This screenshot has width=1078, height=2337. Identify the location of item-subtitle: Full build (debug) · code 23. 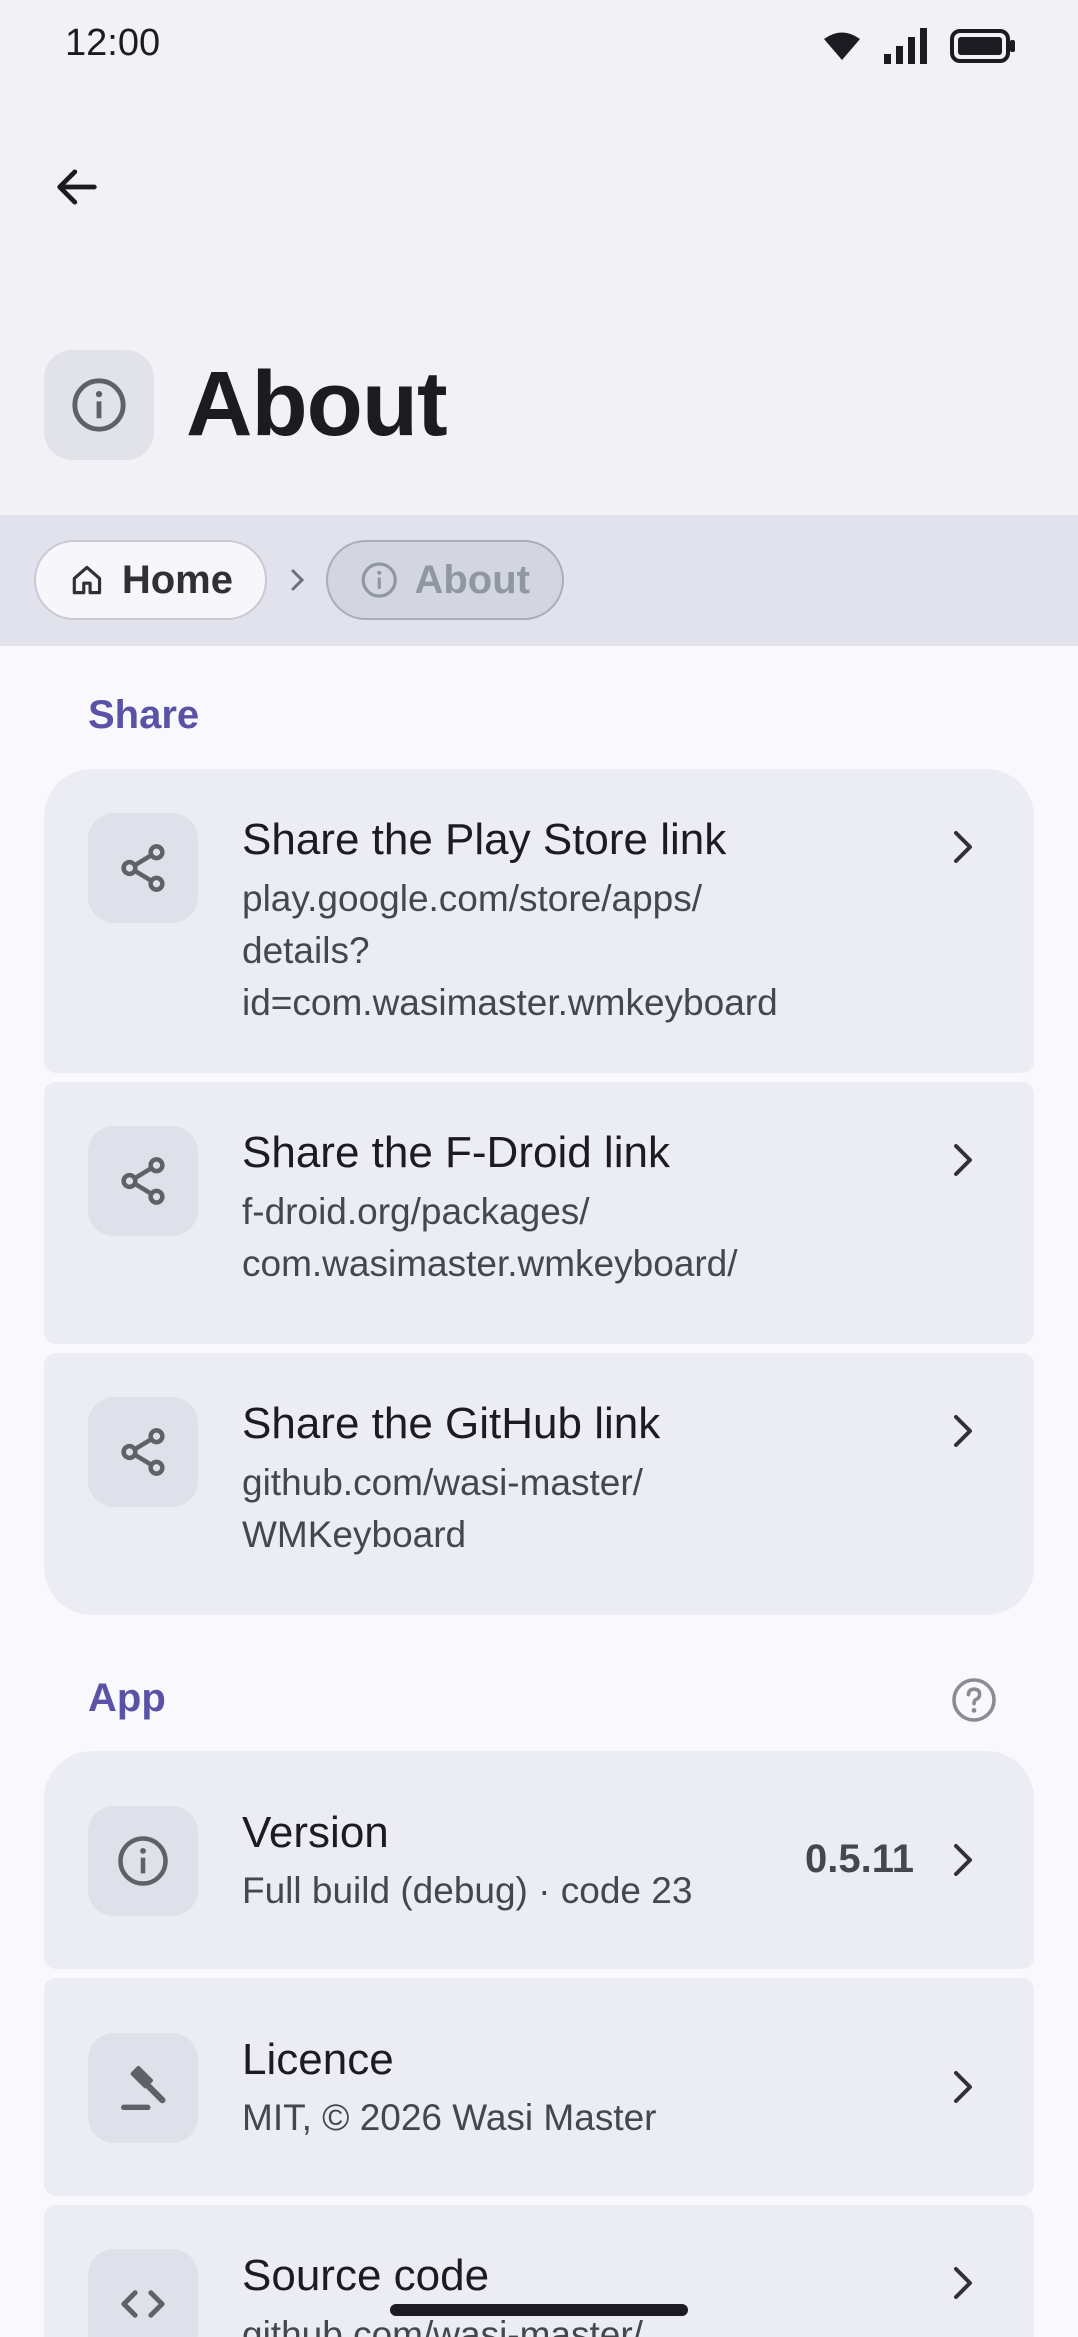
(467, 1890).